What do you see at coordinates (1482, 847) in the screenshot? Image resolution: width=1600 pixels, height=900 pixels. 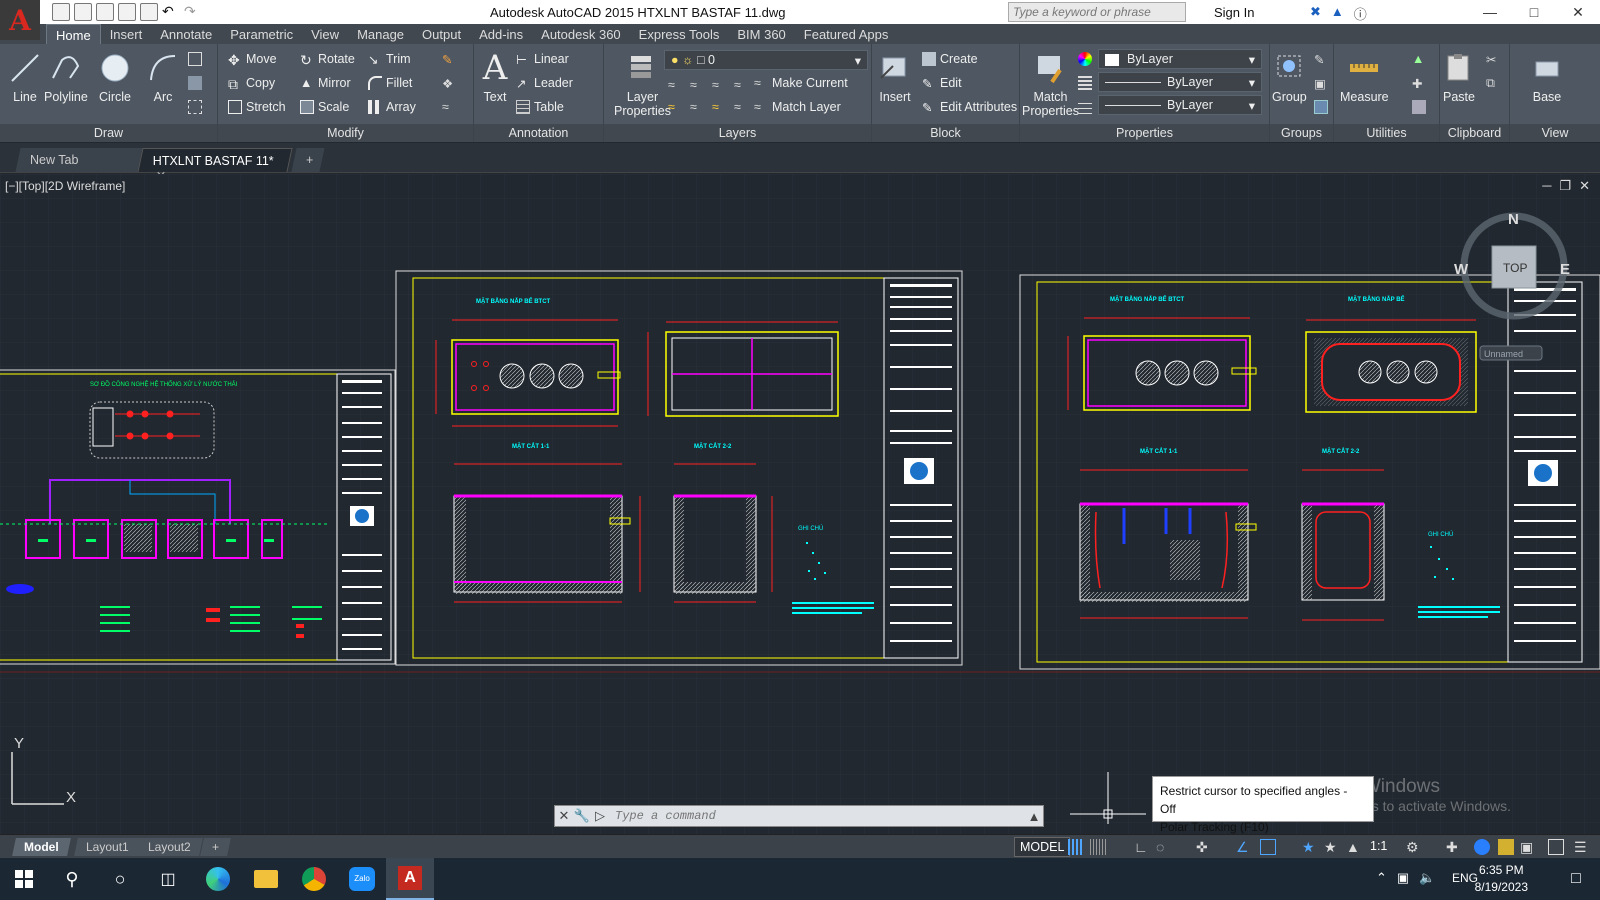 I see `isolate-objects-icon` at bounding box center [1482, 847].